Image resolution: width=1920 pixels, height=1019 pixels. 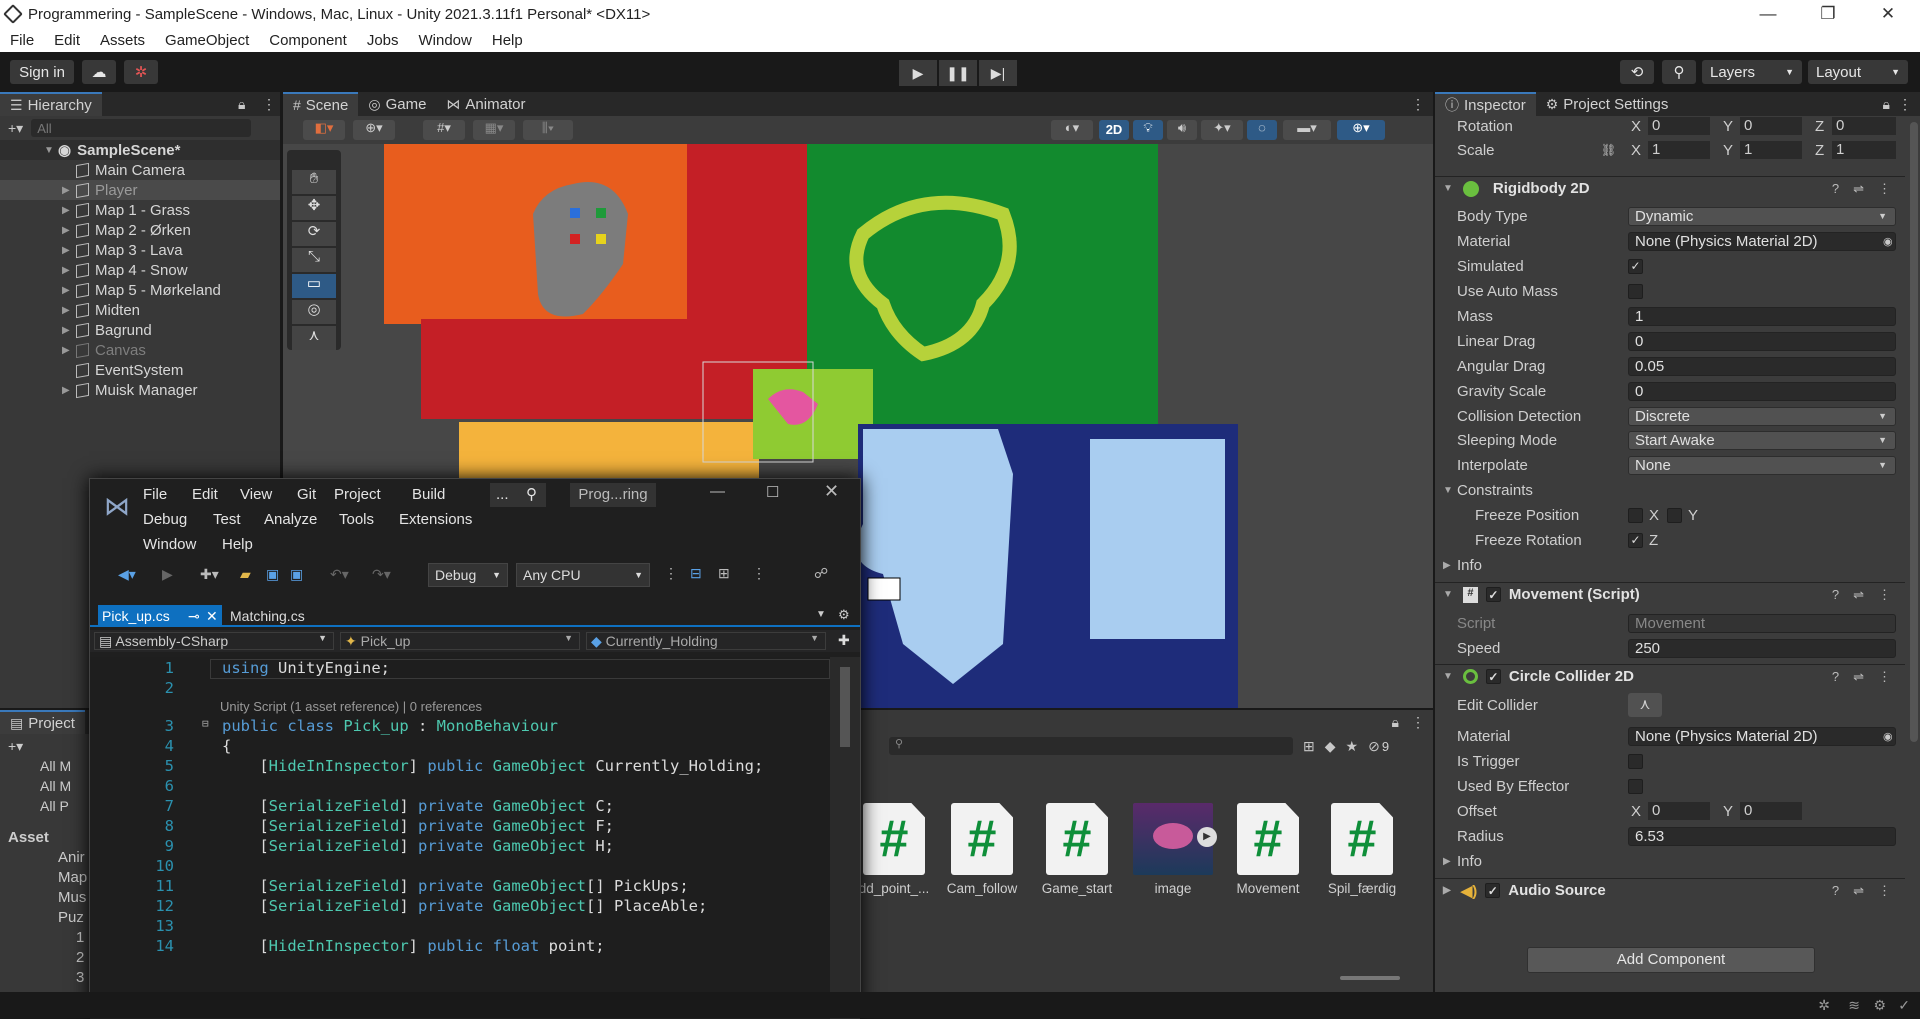 I want to click on movement-header: ▼ # ✓ Movement (Script) ? ⇌ ⋮, so click(x=1670, y=594).